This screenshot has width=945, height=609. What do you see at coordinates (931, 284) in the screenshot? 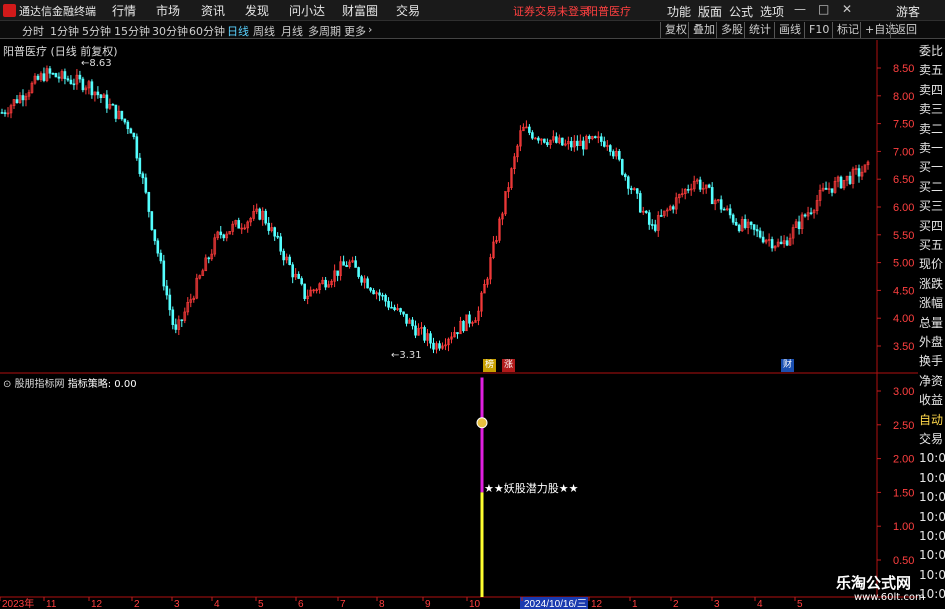
I see `side-panel-item: 涨跌` at bounding box center [931, 284].